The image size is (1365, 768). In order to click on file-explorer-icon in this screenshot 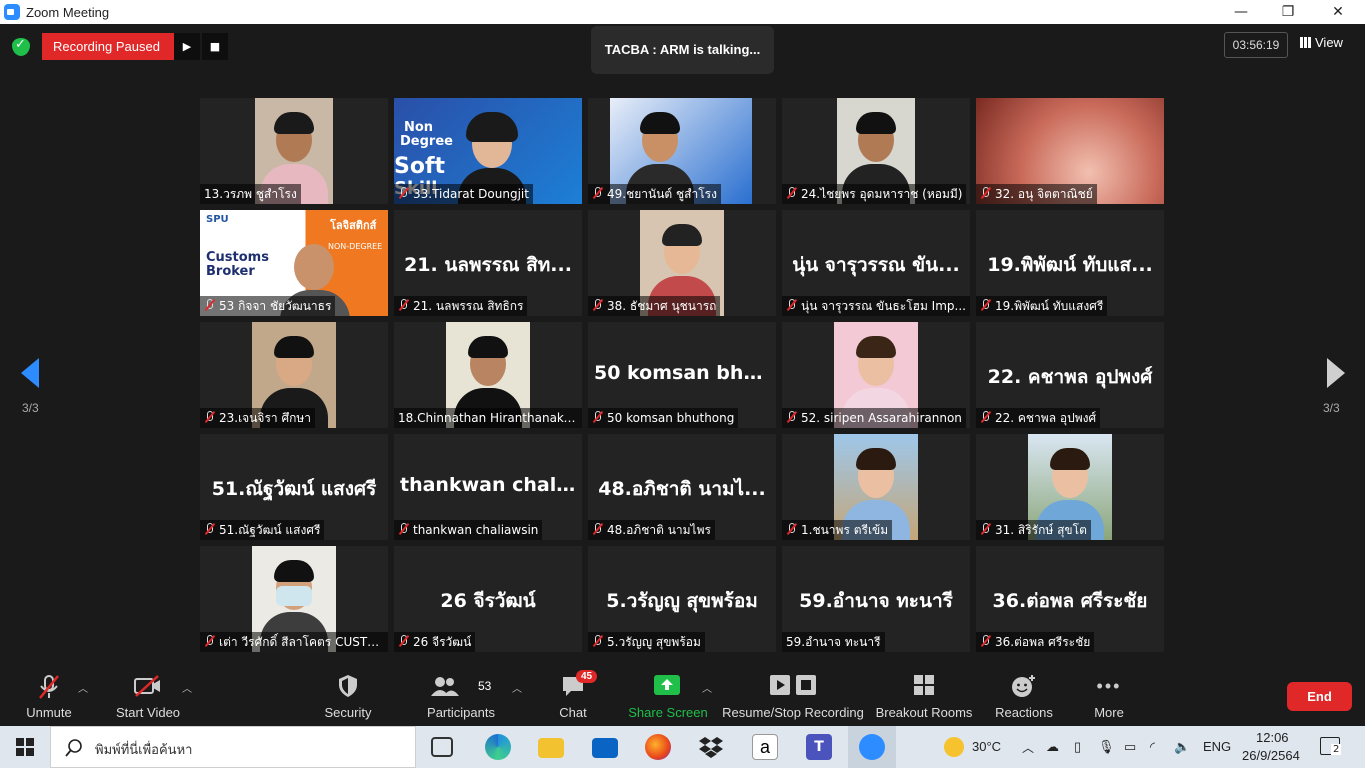, I will do `click(551, 748)`.